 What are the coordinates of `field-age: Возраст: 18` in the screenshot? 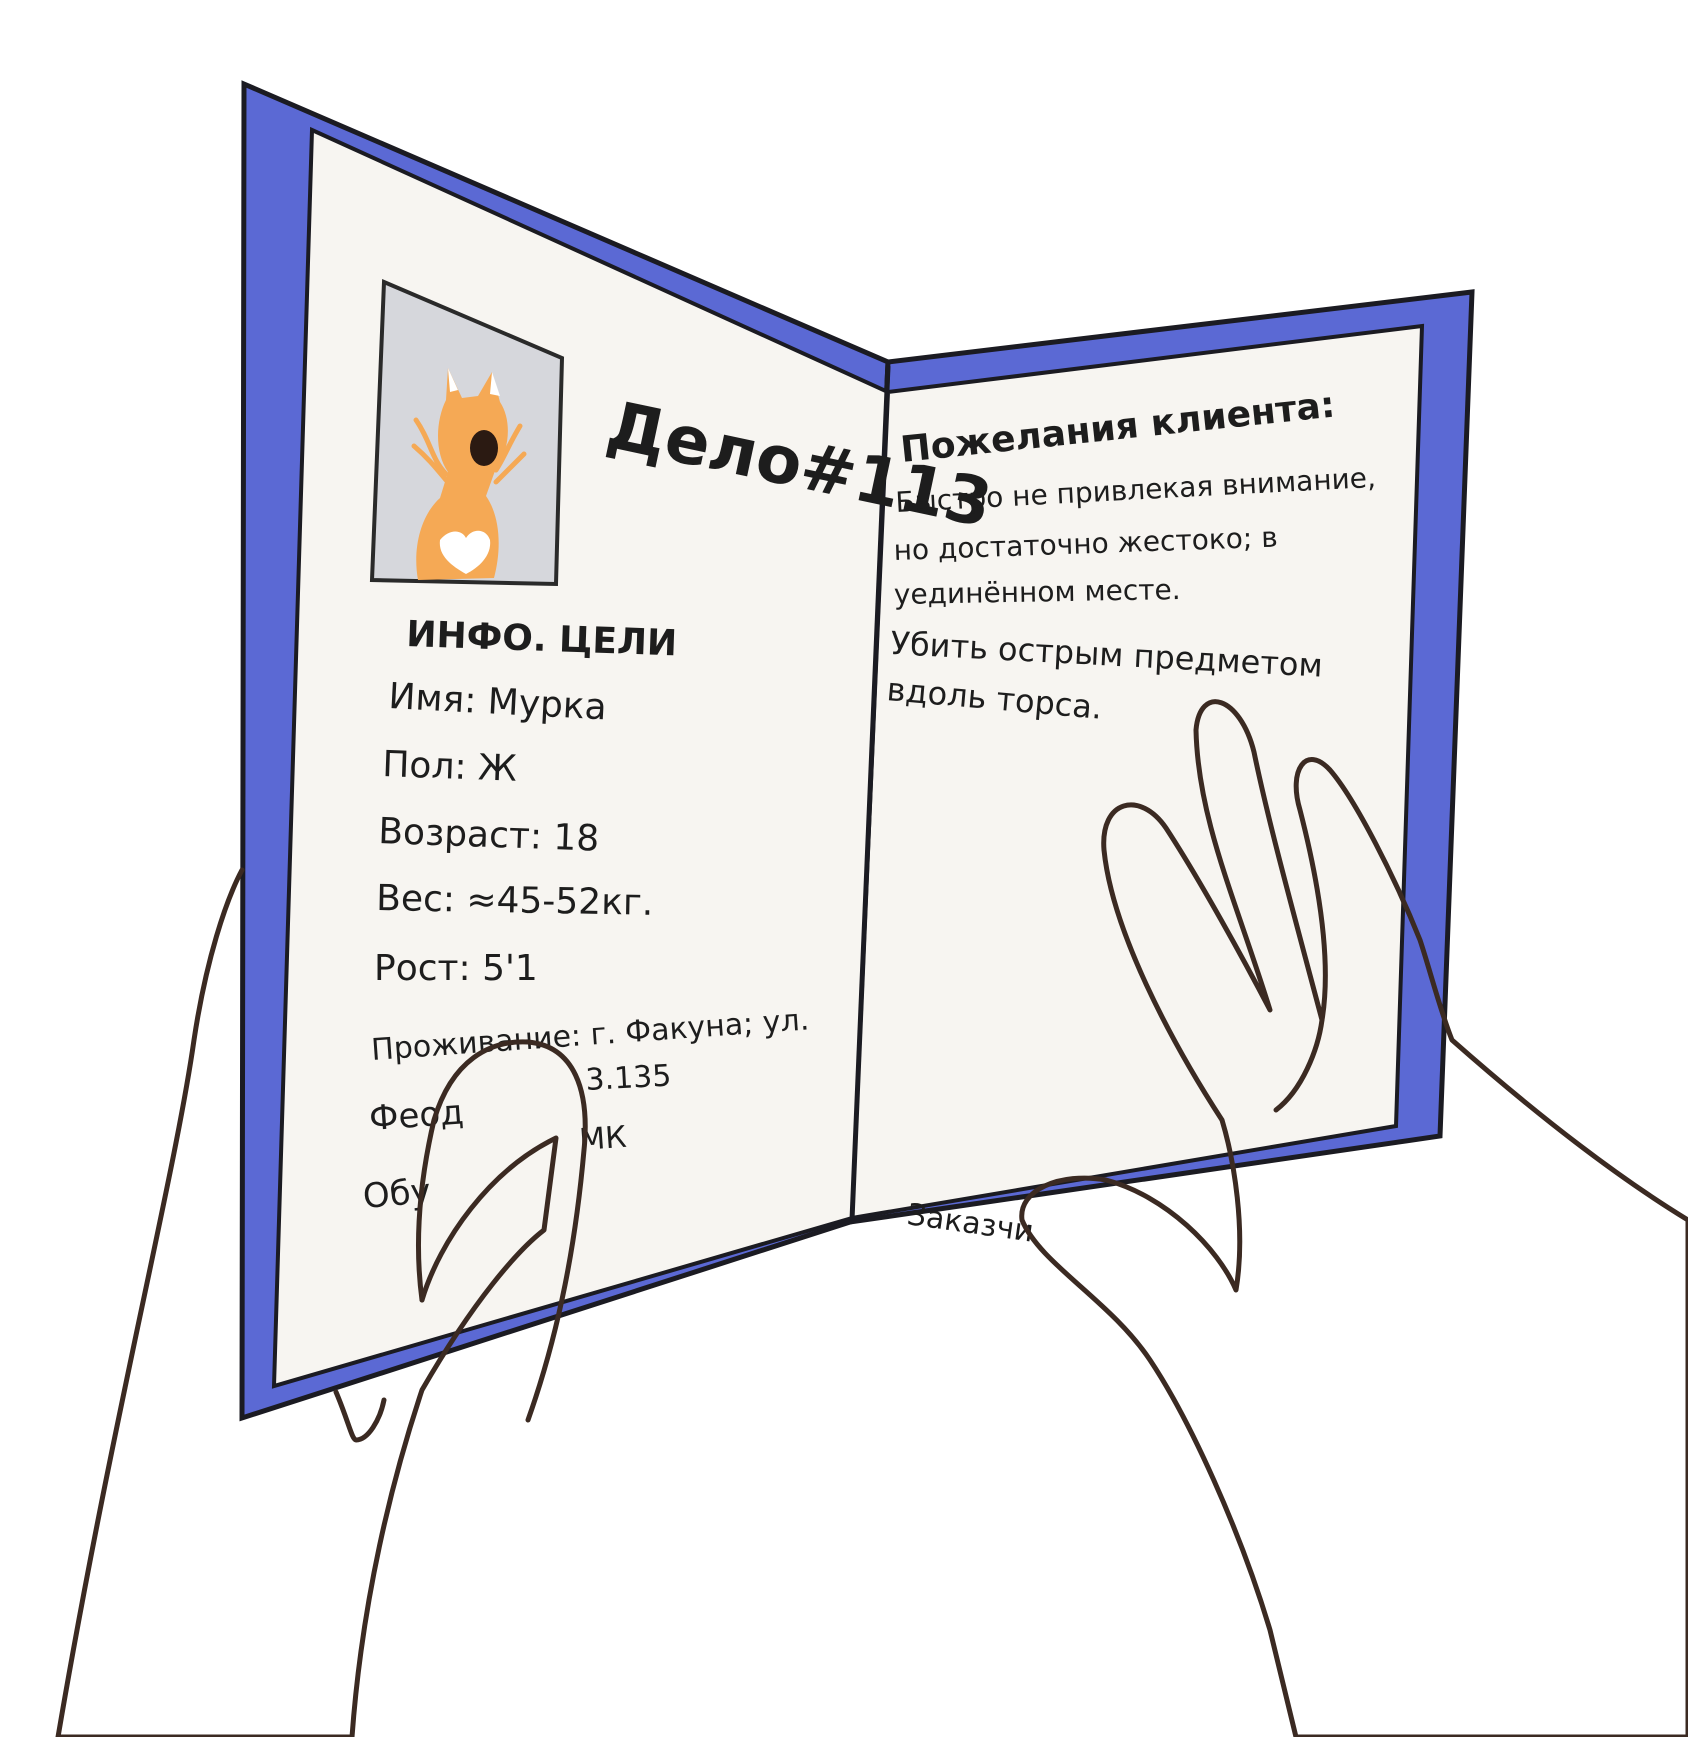 It's located at (489, 835).